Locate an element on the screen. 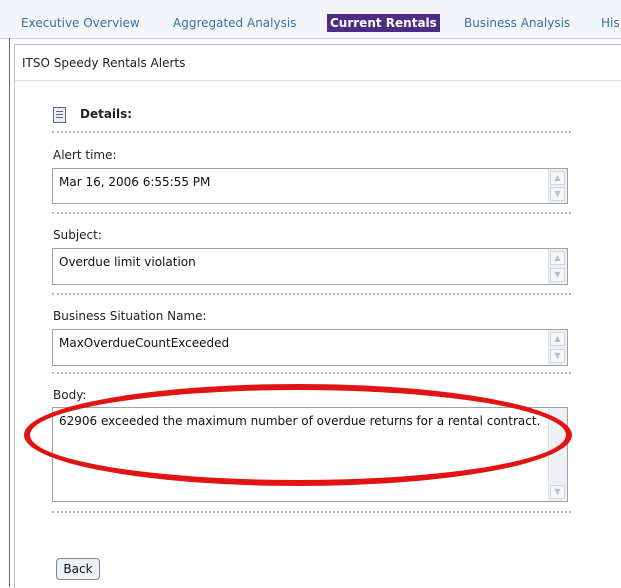 The height and width of the screenshot is (588, 621). back-button: Back is located at coordinates (78, 569).